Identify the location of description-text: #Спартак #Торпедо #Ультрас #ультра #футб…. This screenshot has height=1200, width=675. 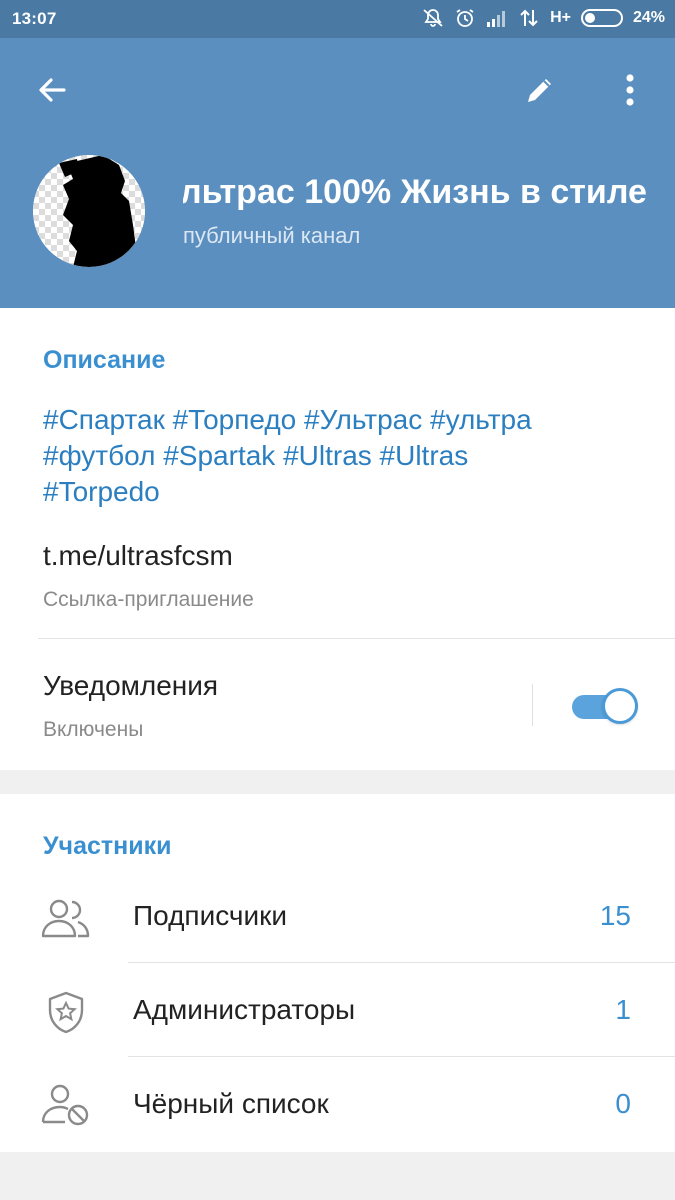
(348, 456).